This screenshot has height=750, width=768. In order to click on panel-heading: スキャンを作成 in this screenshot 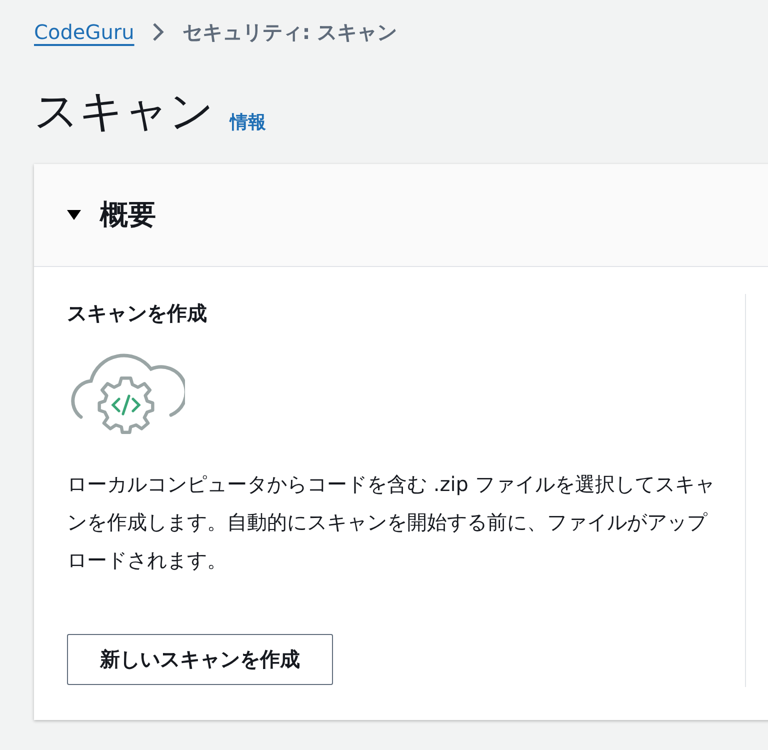, I will do `click(137, 313)`.